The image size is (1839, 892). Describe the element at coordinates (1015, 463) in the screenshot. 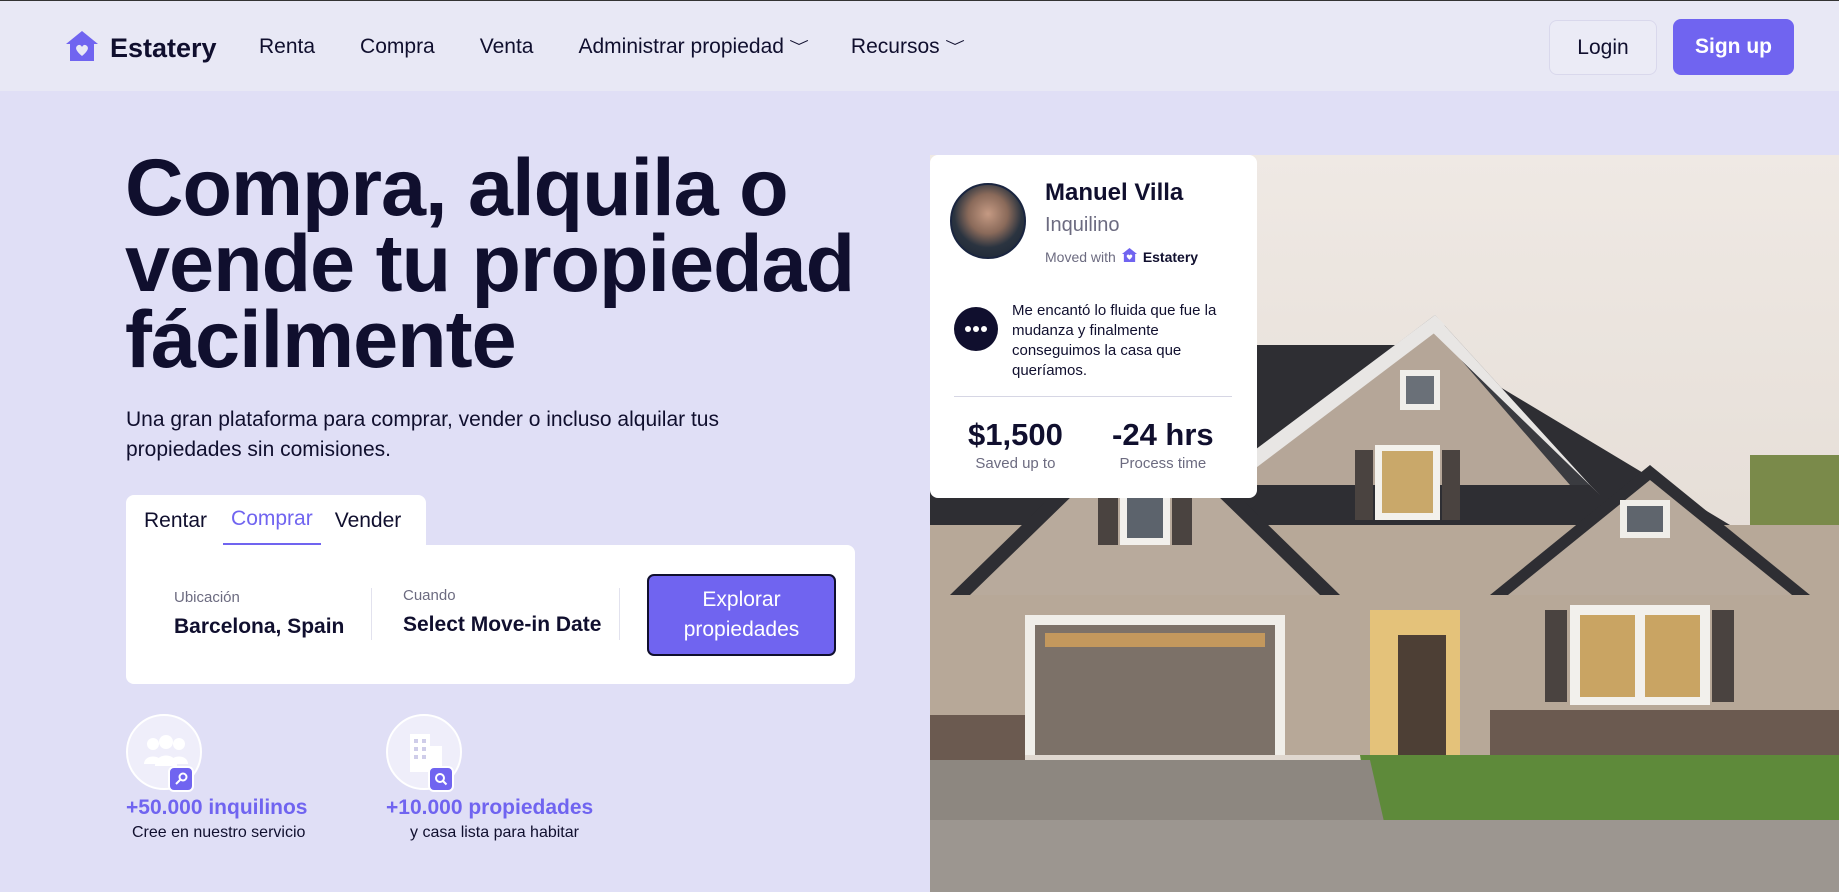

I see `saved-label: Saved up to` at that location.